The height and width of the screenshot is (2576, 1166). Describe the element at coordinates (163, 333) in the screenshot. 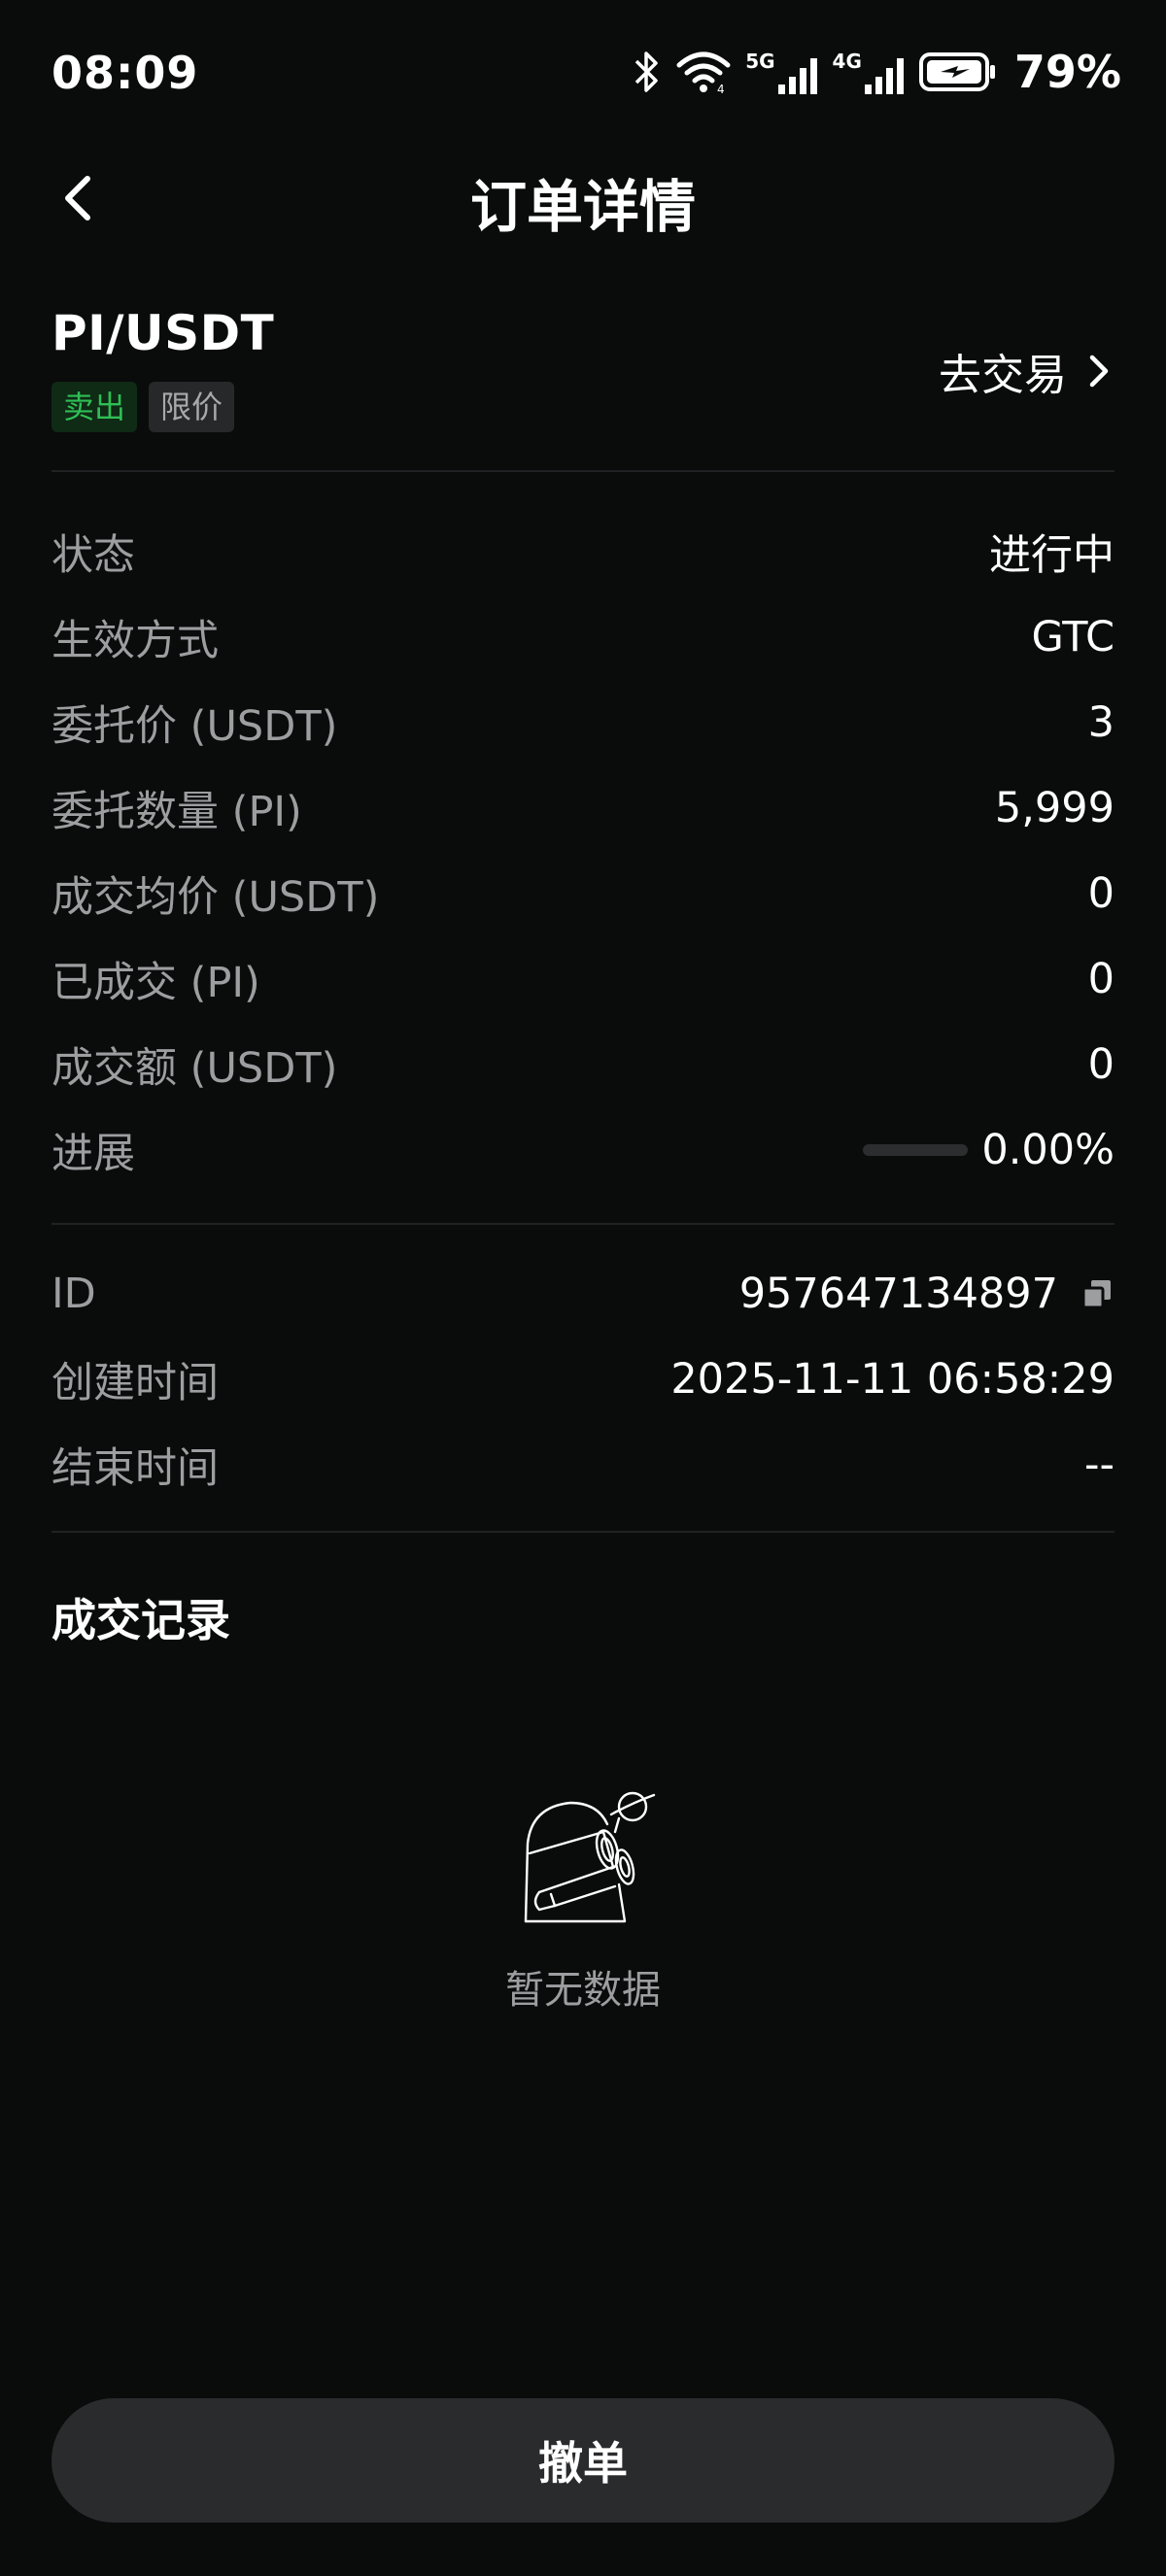

I see `trading-pair: PI/USDT` at that location.